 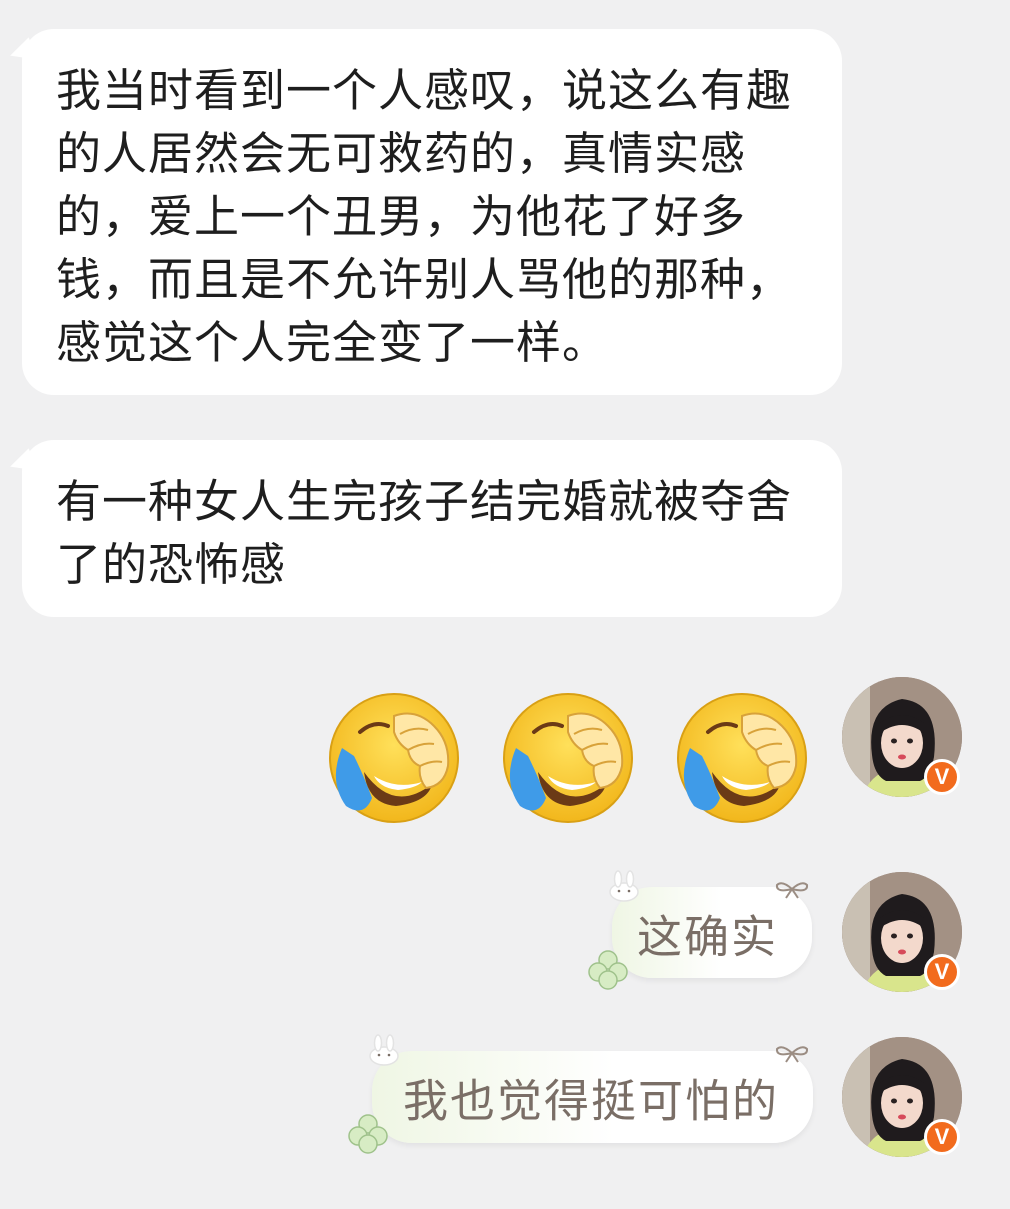 What do you see at coordinates (424, 533) in the screenshot?
I see `message-text: 有一种女人生完孩子结完婚就被夺舍了的恐怖感` at bounding box center [424, 533].